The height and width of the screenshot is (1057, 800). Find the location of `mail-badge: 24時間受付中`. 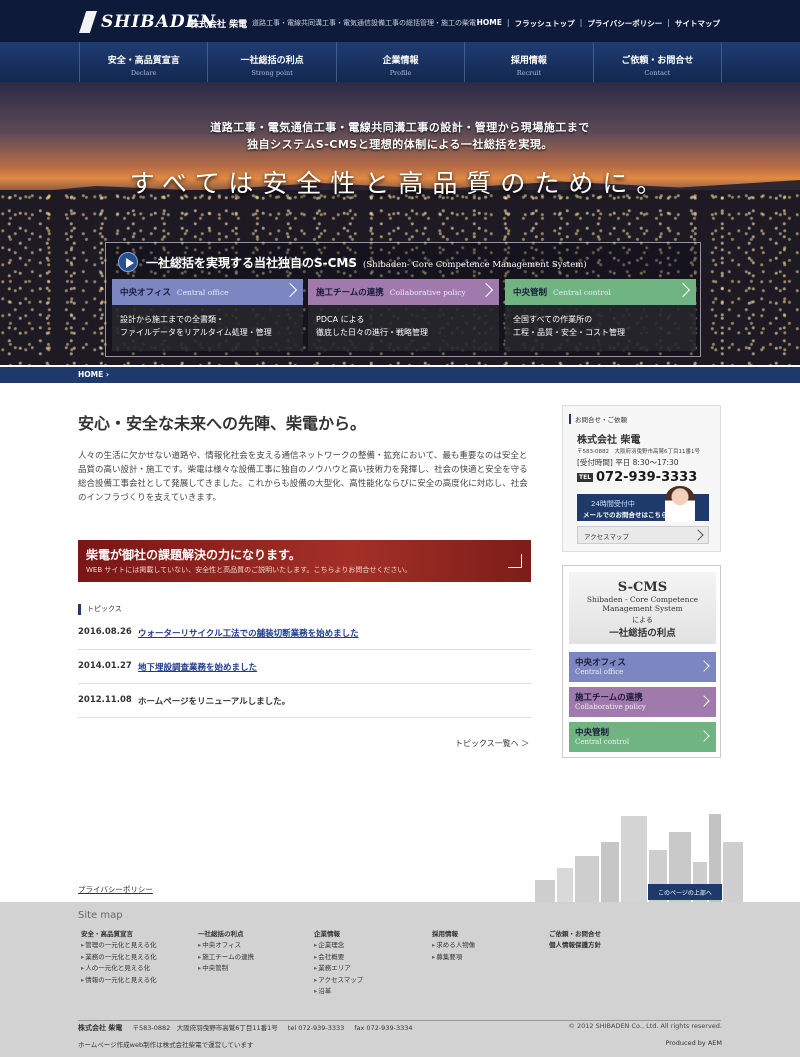

mail-badge: 24時間受付中 is located at coordinates (613, 504).